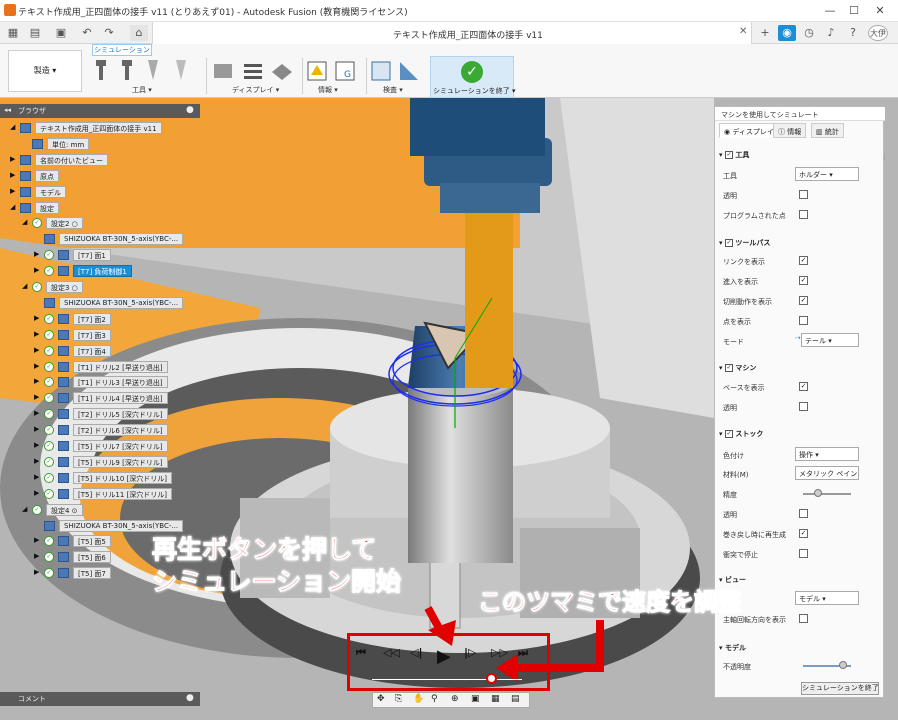 The width and height of the screenshot is (898, 720). What do you see at coordinates (139, 33) in the screenshot?
I see `home-icon: ⌂` at bounding box center [139, 33].